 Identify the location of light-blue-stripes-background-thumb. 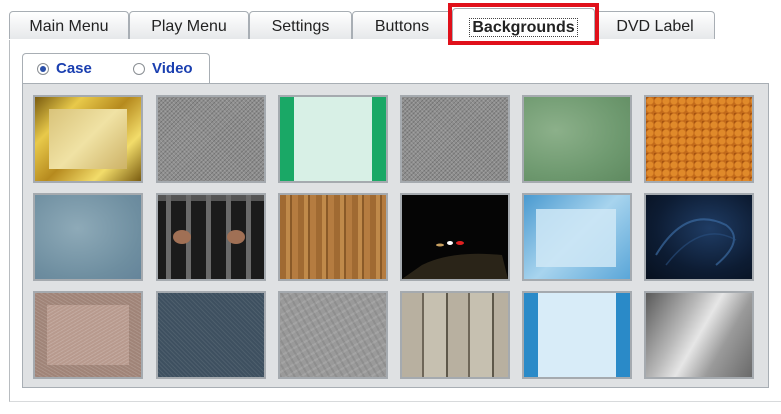
(577, 335).